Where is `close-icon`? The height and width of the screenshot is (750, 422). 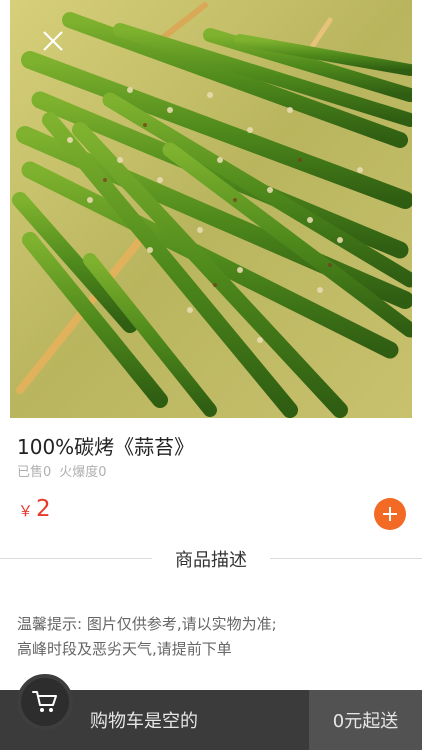 close-icon is located at coordinates (53, 41).